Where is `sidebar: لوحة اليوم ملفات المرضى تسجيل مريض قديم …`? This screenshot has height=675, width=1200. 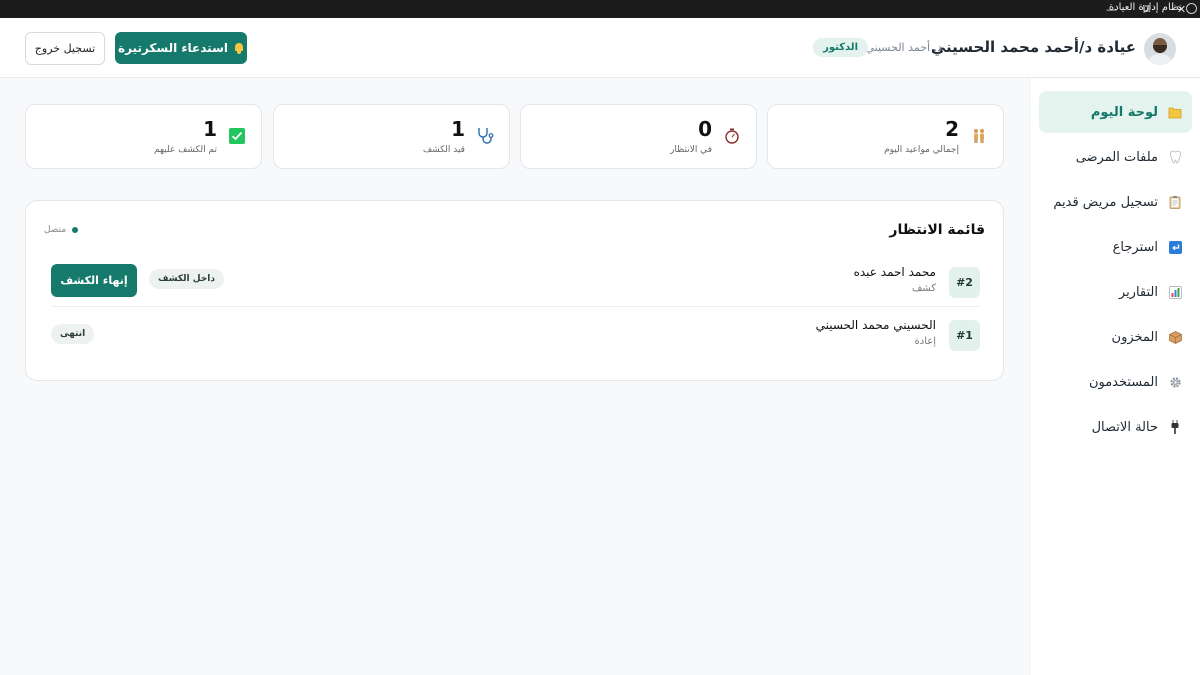
sidebar: لوحة اليوم ملفات المرضى تسجيل مريض قديم … is located at coordinates (1114, 376).